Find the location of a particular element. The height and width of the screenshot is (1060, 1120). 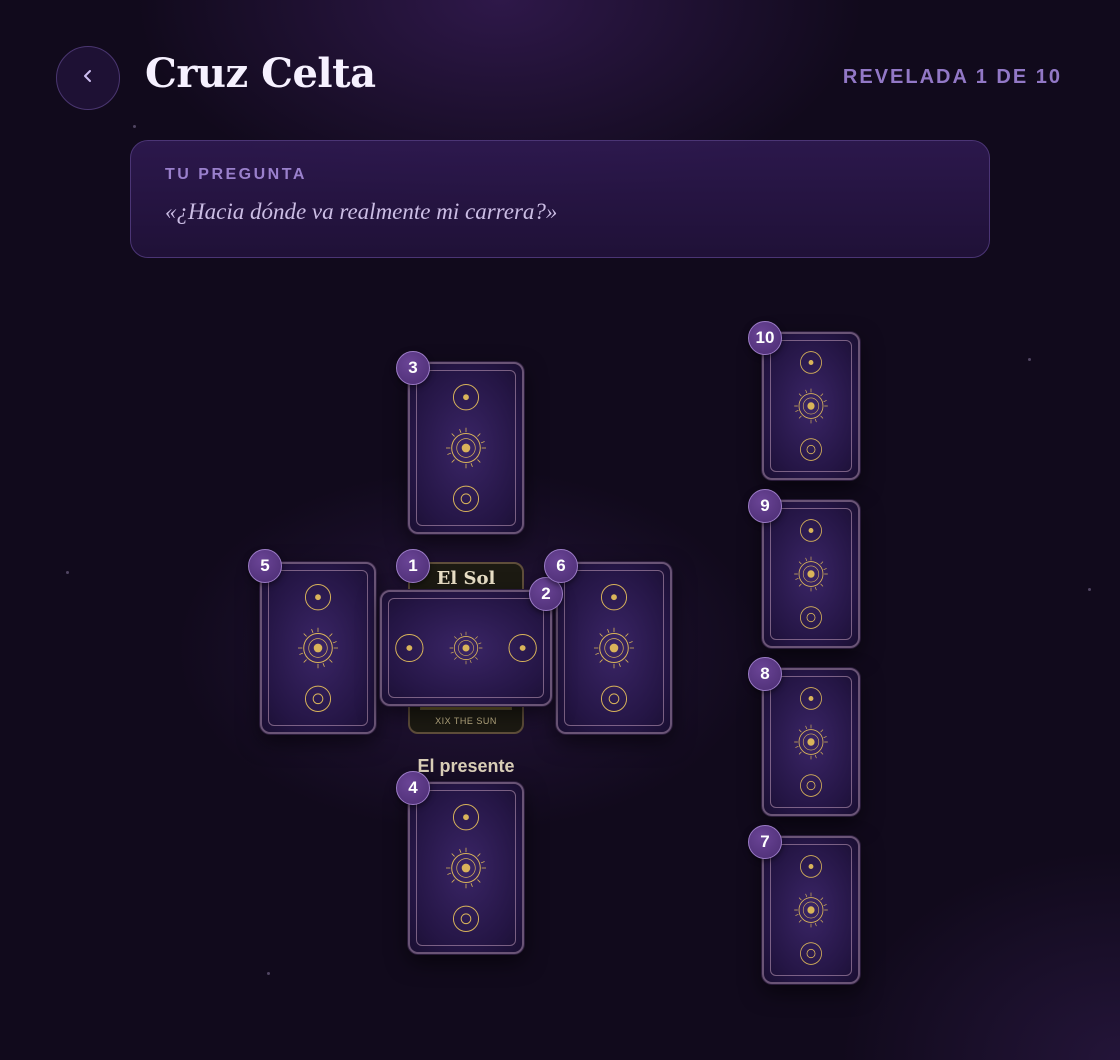

position-badge-10: 10 is located at coordinates (765, 338).